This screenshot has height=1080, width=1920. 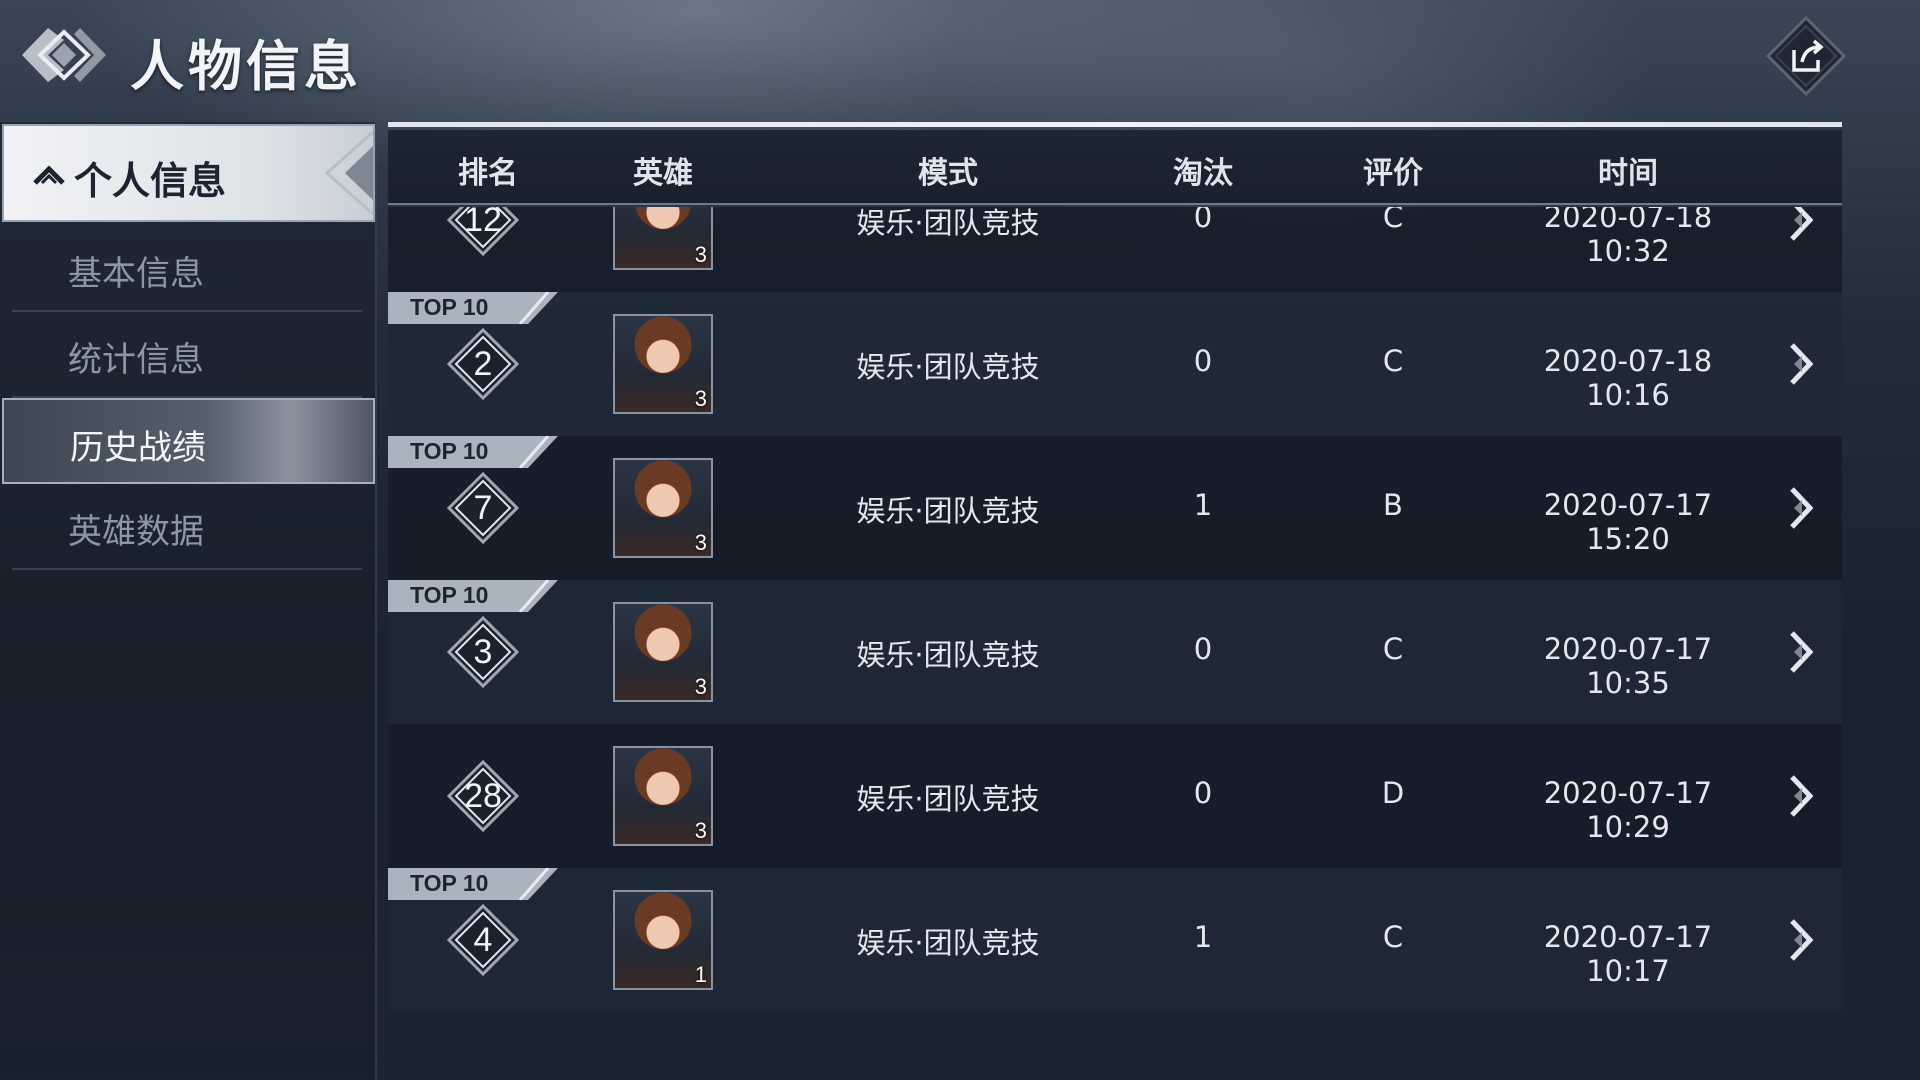 What do you see at coordinates (1628, 666) in the screenshot?
I see `time-value: 2020-07-17 10:35` at bounding box center [1628, 666].